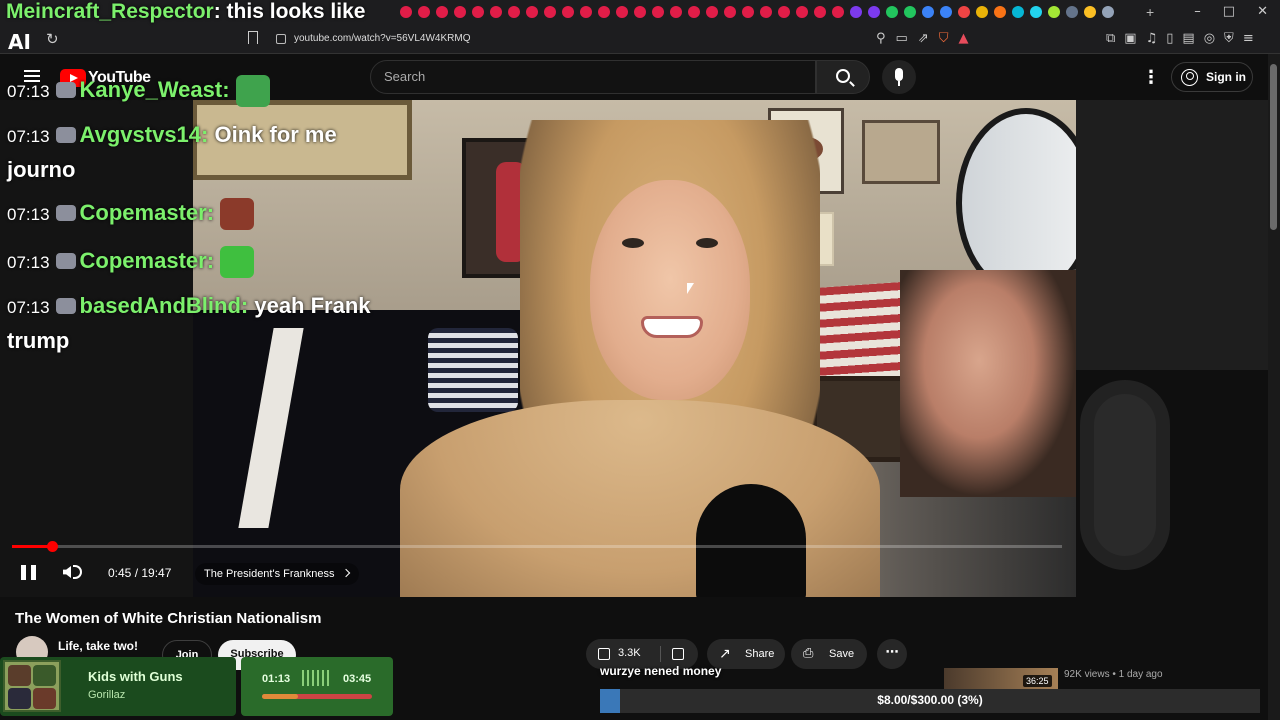 The image size is (1280, 720). Describe the element at coordinates (902, 38) in the screenshot. I see `screen-icon: ▭` at that location.